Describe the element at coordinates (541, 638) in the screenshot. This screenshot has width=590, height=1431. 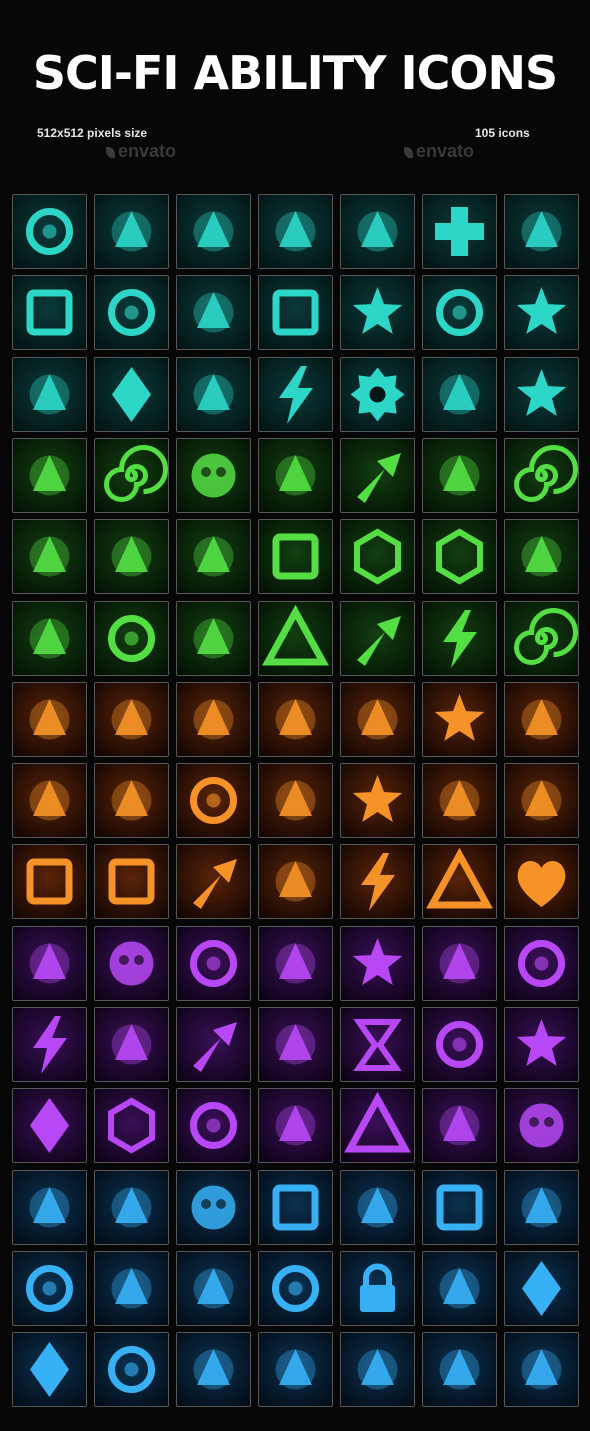
I see `spiral-emblem-icon` at that location.